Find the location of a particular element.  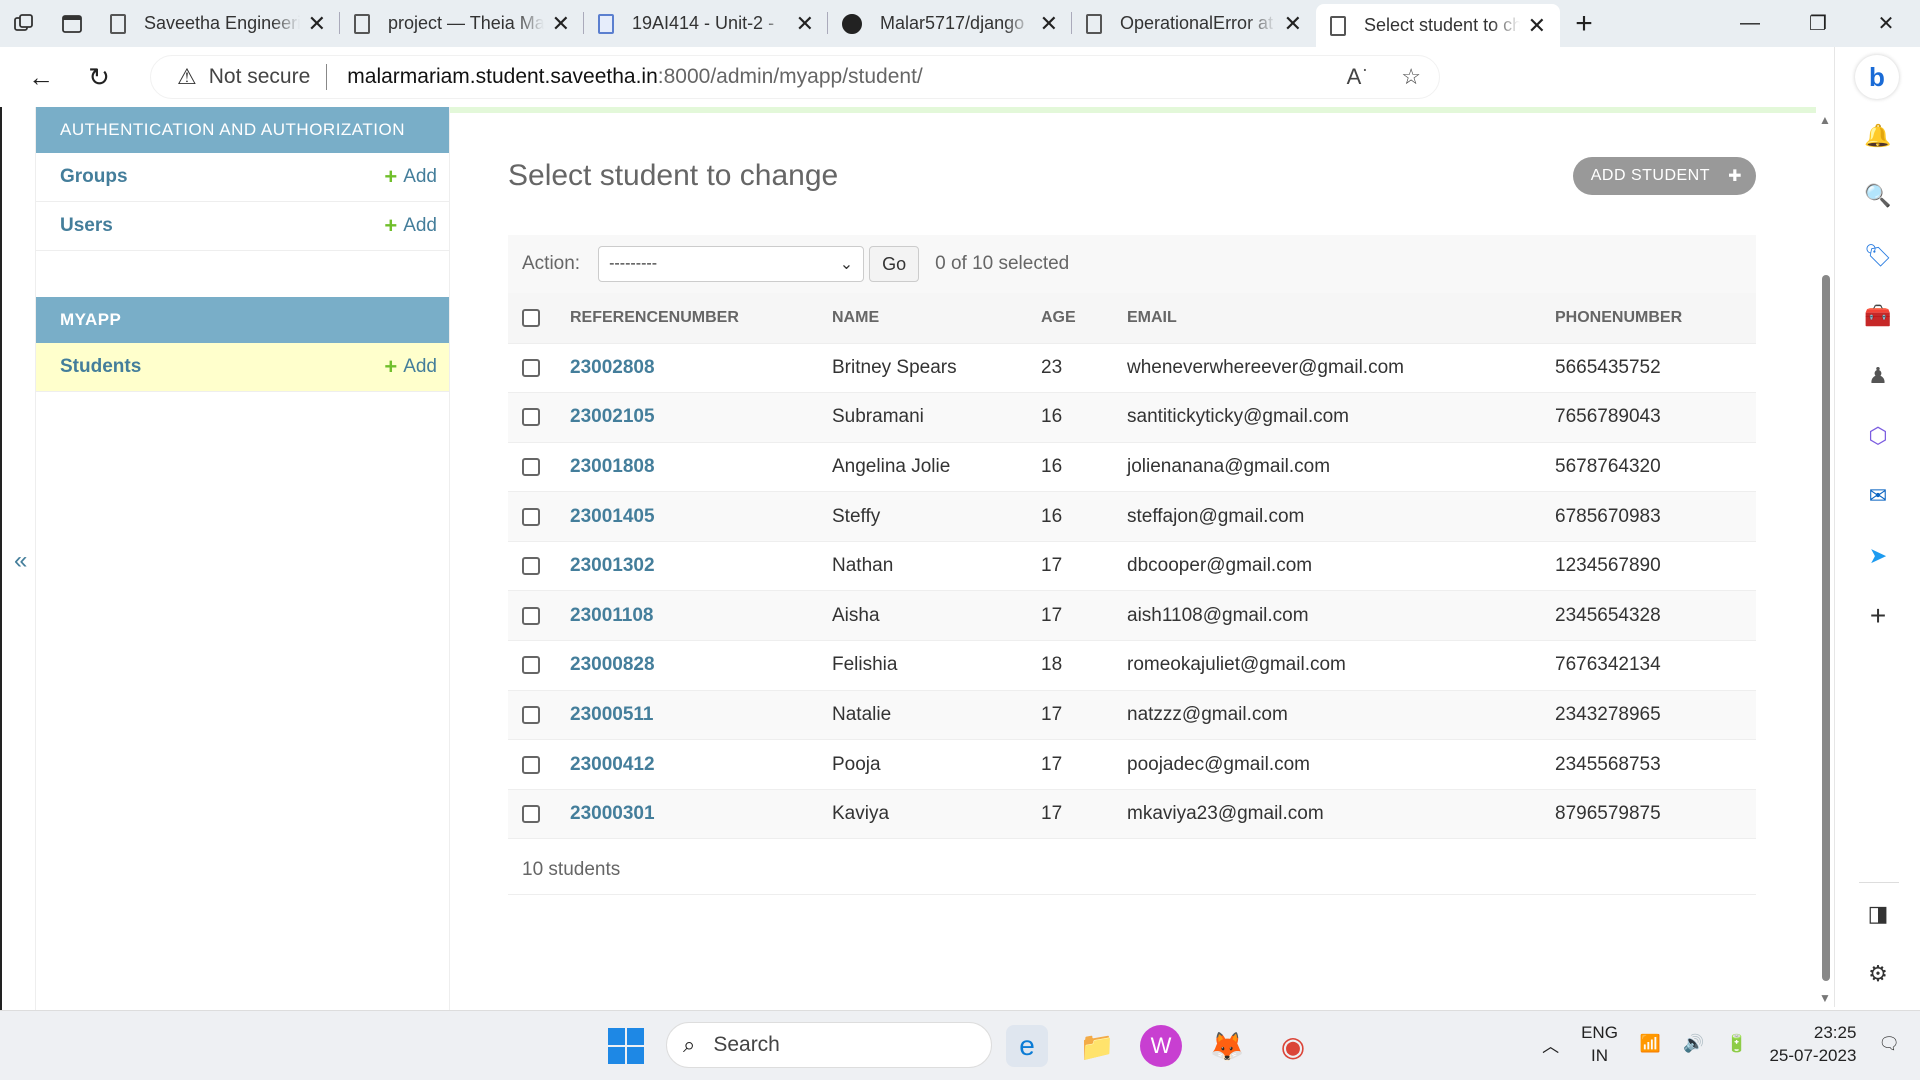

shopping-tag-icon: 🏷 is located at coordinates (1878, 256).